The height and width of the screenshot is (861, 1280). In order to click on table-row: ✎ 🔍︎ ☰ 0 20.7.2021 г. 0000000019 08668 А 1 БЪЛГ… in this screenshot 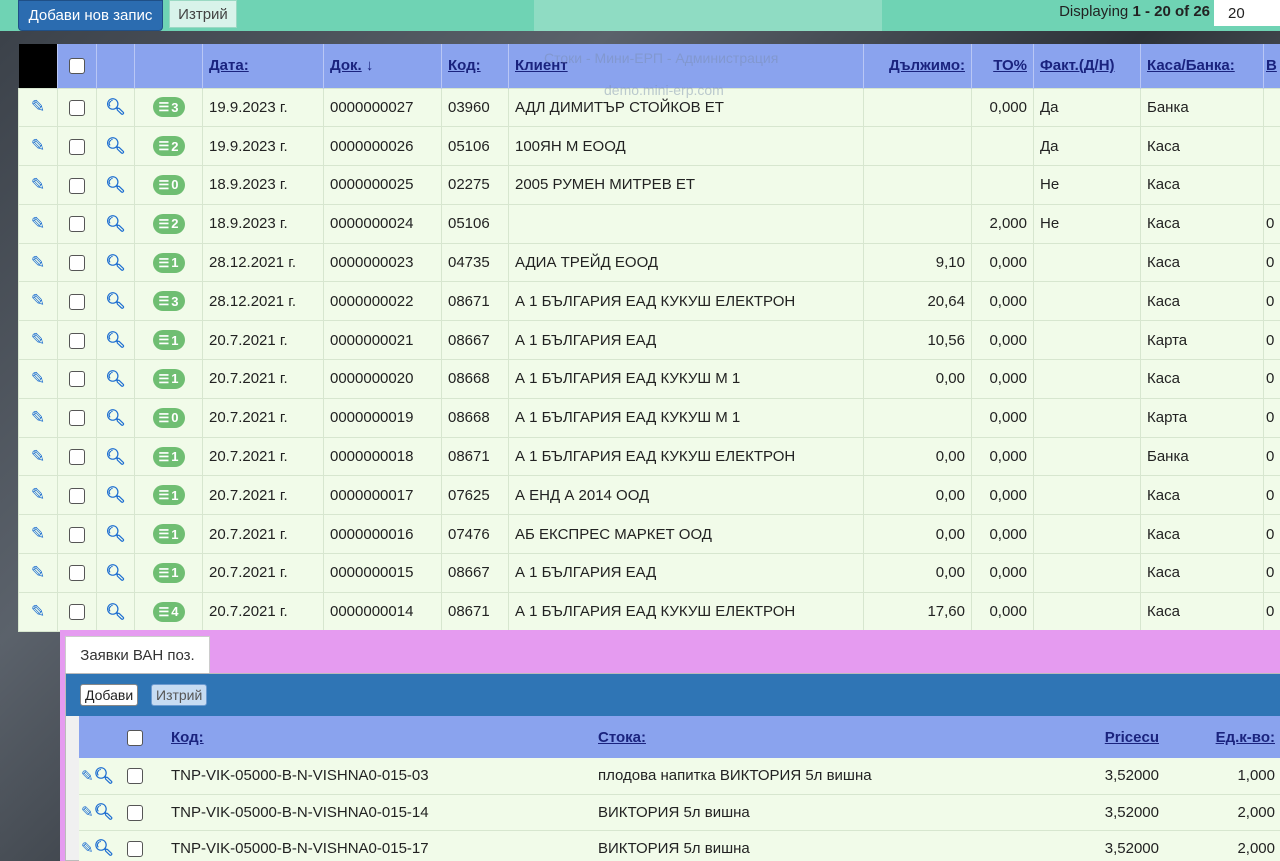, I will do `click(649, 417)`.